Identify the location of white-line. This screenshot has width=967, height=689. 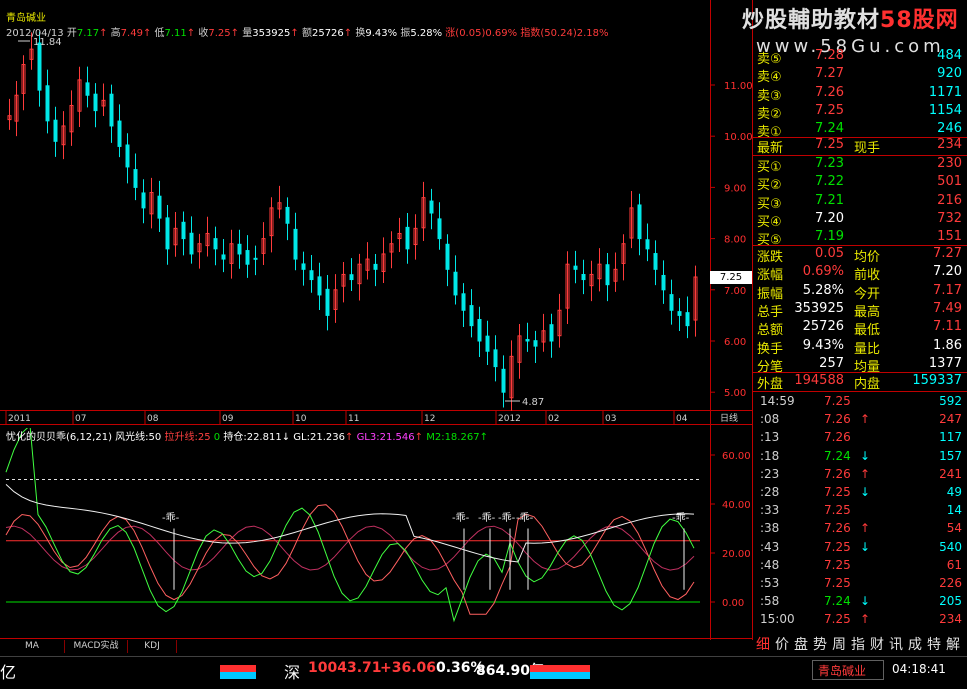
(350, 523).